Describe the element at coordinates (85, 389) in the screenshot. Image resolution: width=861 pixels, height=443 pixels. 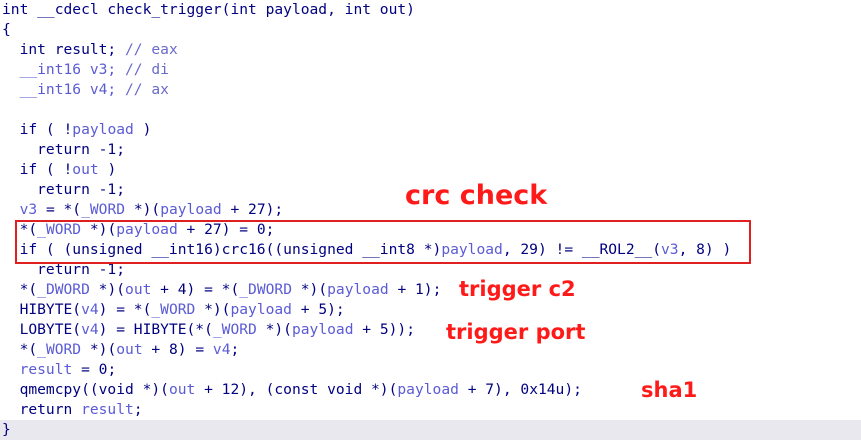
I see `code-token: qmemcpy((void *)(` at that location.